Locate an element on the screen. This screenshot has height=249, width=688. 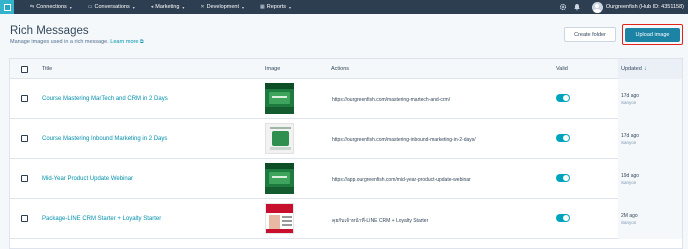
nav-connections-label: Connections is located at coordinates (51, 7).